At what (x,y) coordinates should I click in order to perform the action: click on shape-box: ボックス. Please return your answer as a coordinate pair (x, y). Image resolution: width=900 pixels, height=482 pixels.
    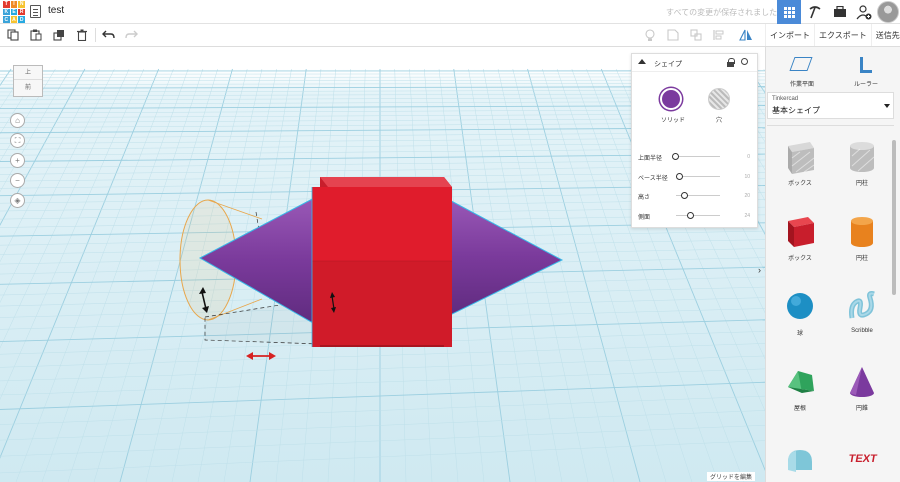
    Looking at the image, I should click on (800, 245).